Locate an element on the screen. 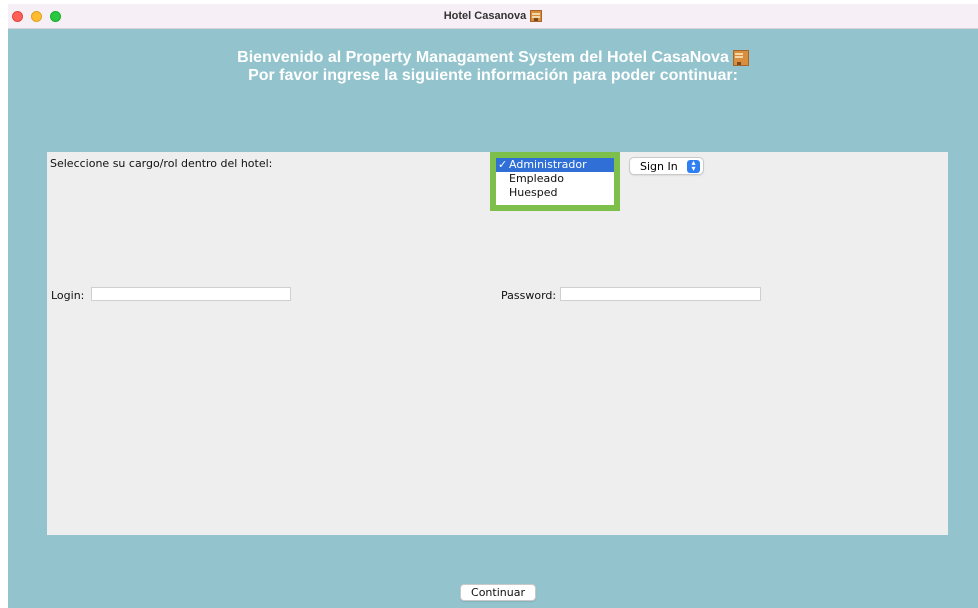  role-option-empleado: Empleado is located at coordinates (555, 179).